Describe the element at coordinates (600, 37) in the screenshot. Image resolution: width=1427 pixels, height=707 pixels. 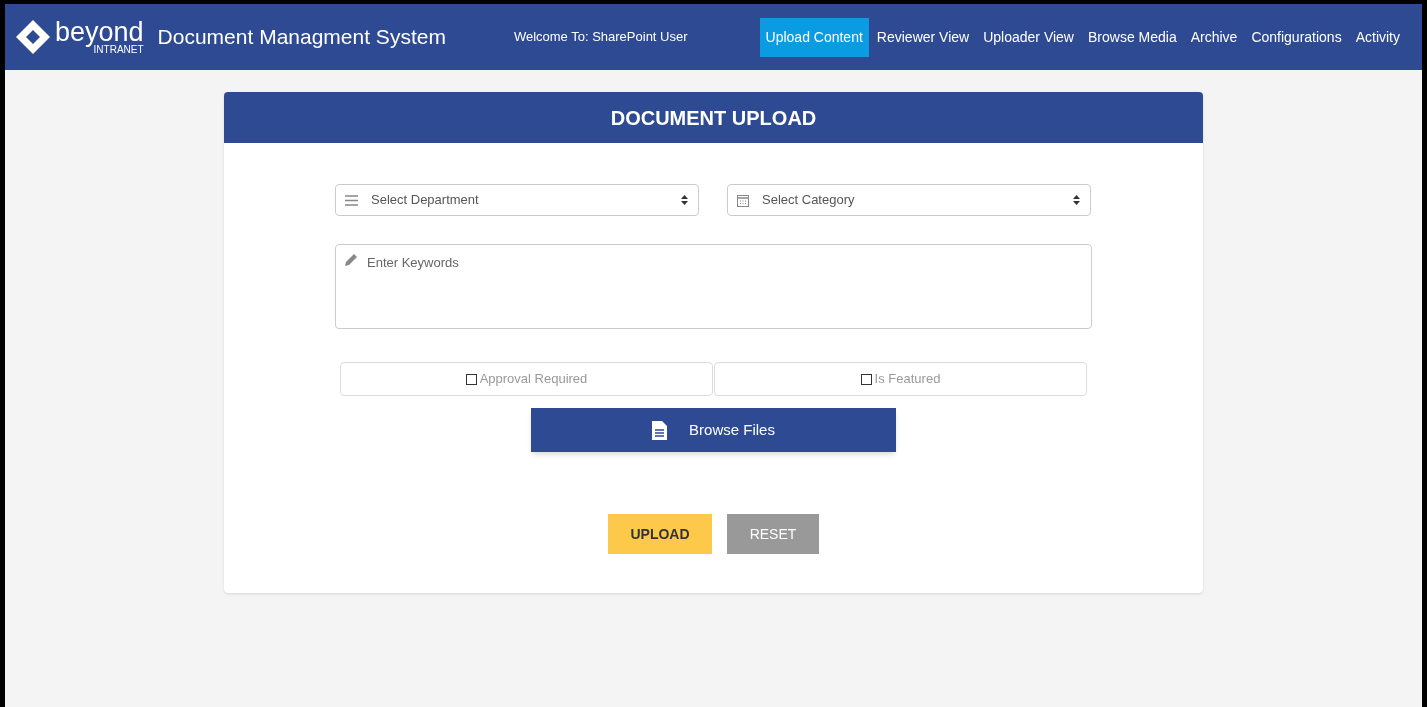
I see `welcome-text: Welcome To: SharePoint User` at that location.